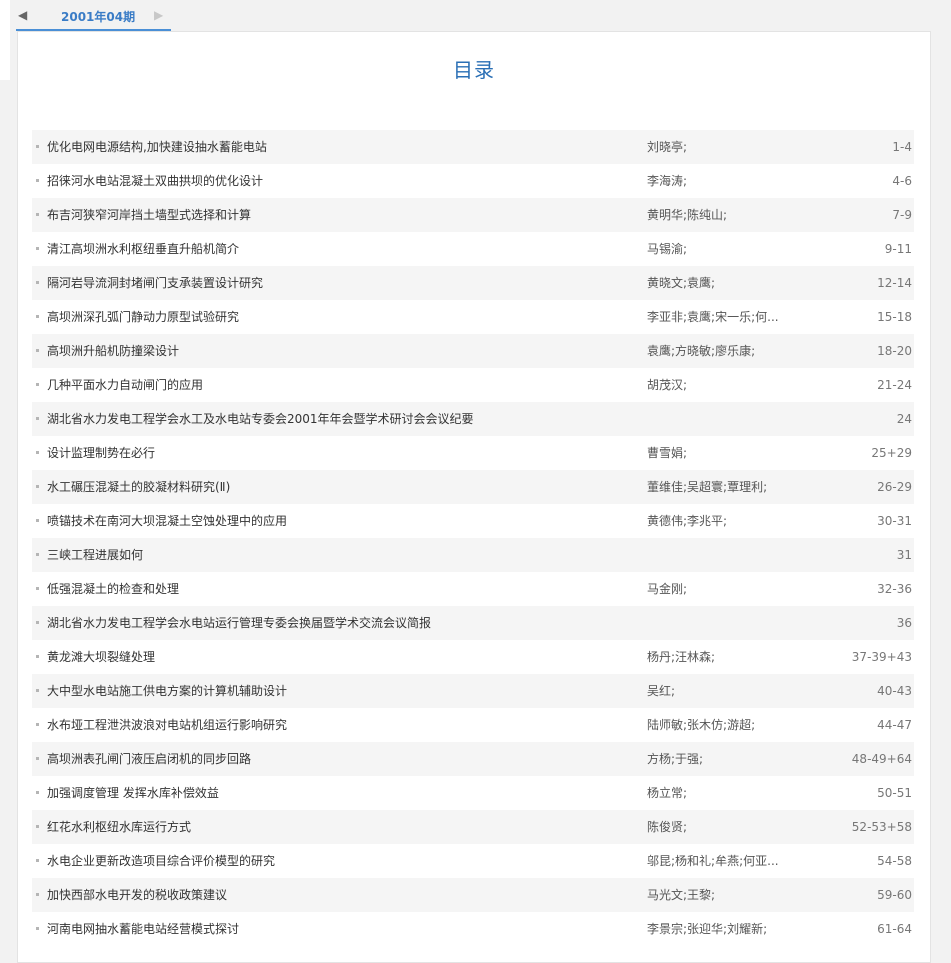 This screenshot has height=963, width=951. I want to click on article-authors: 曹雪娟;, so click(667, 453).